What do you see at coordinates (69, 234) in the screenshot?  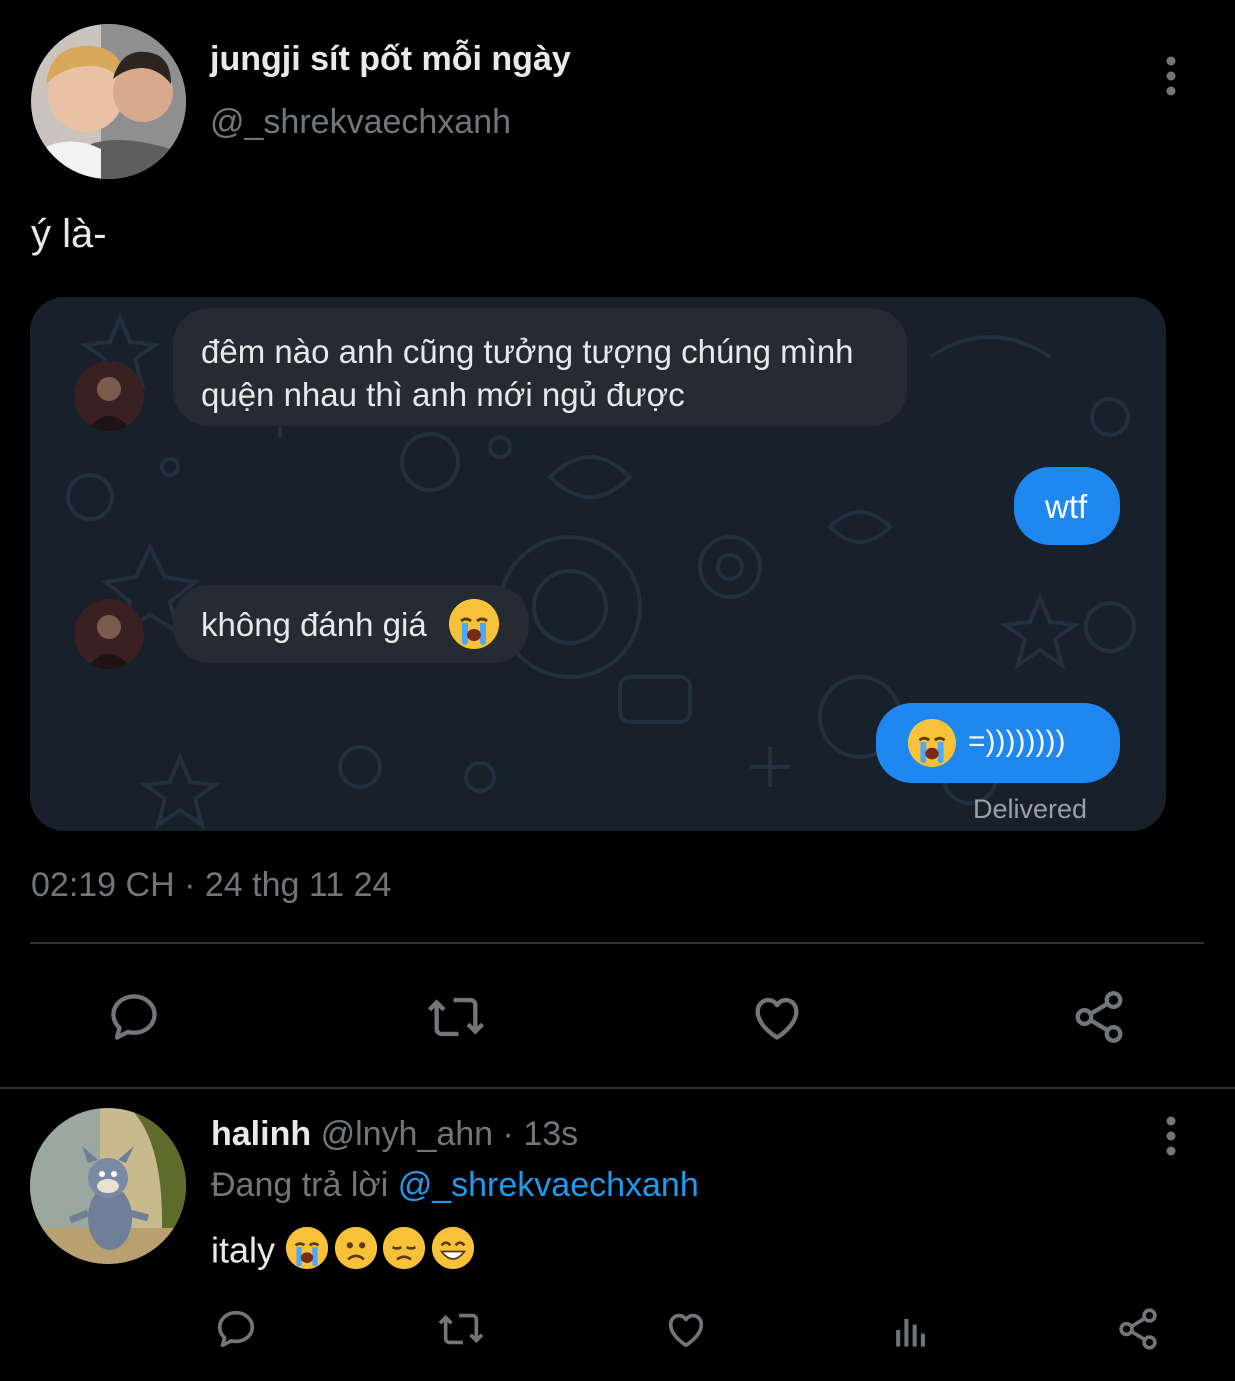 I see `tweet-text: ý là-` at bounding box center [69, 234].